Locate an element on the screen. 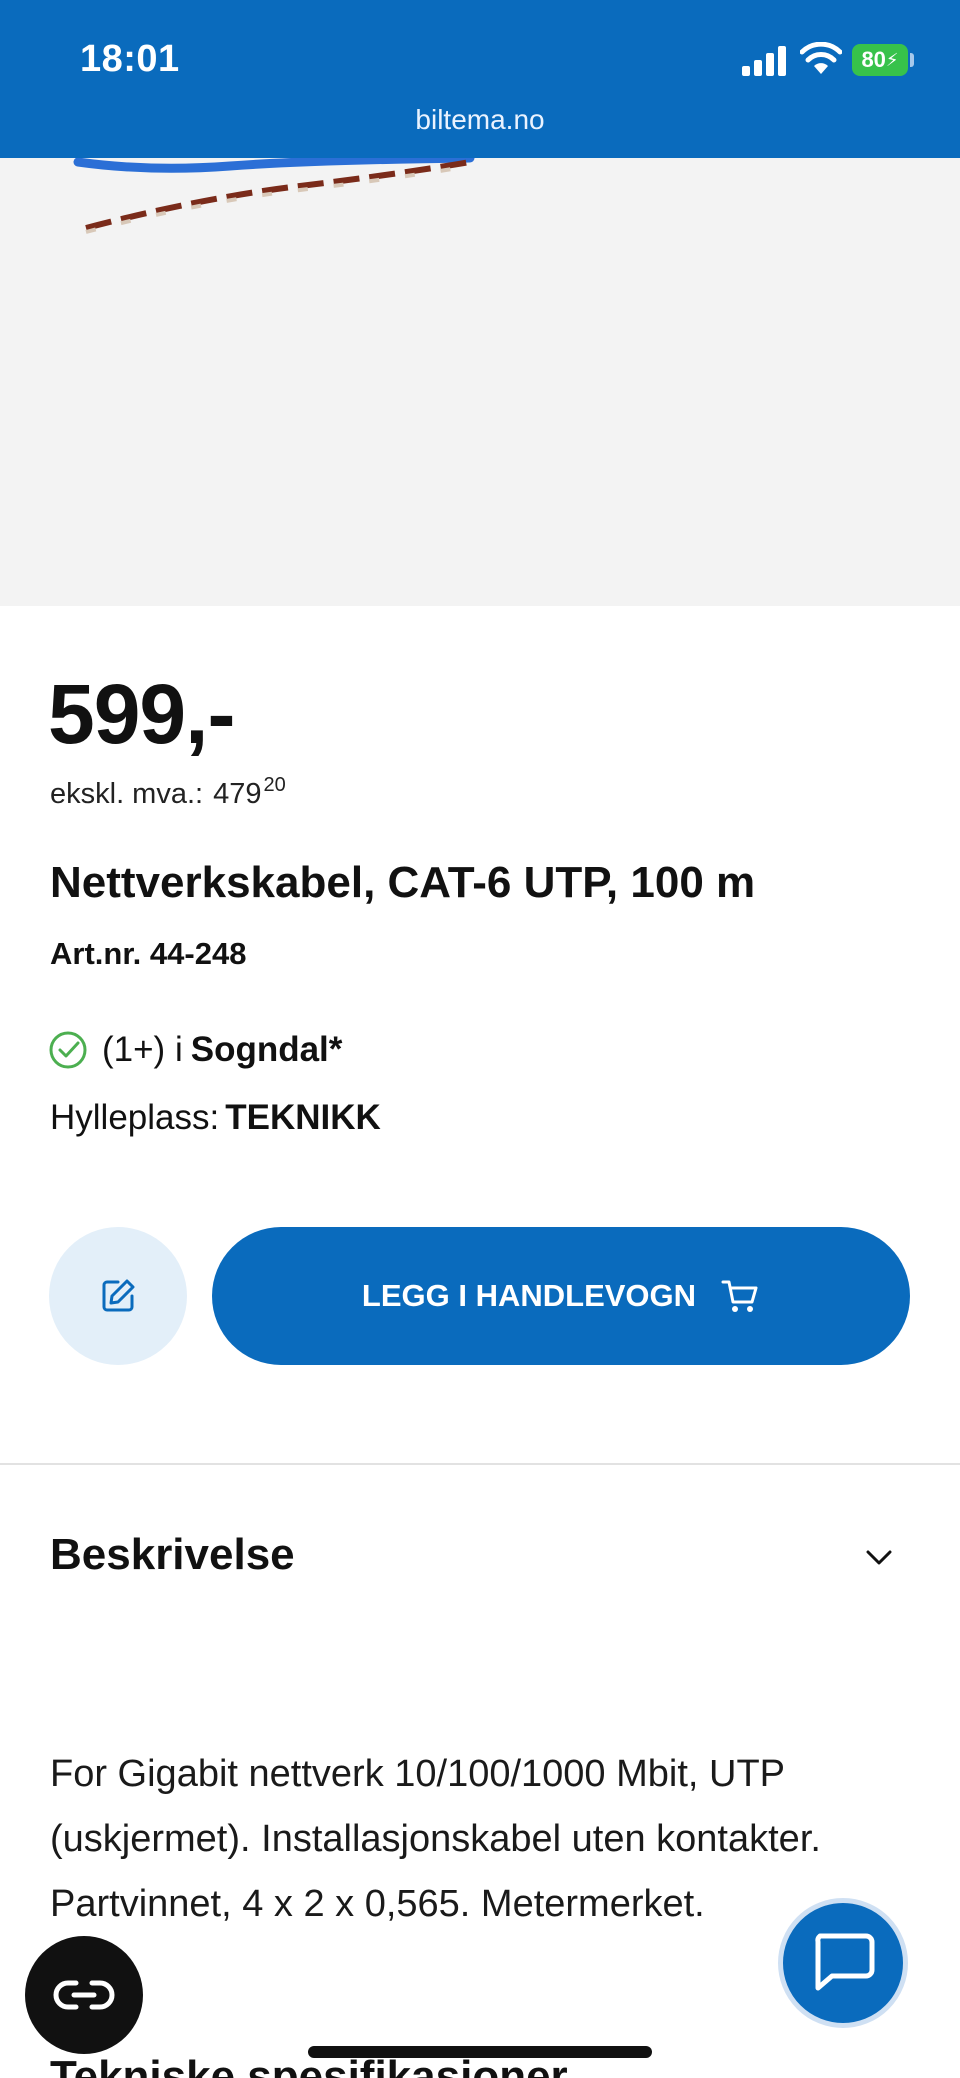 This screenshot has height=2078, width=960. shelf-label: Hylleplass: is located at coordinates (135, 1117).